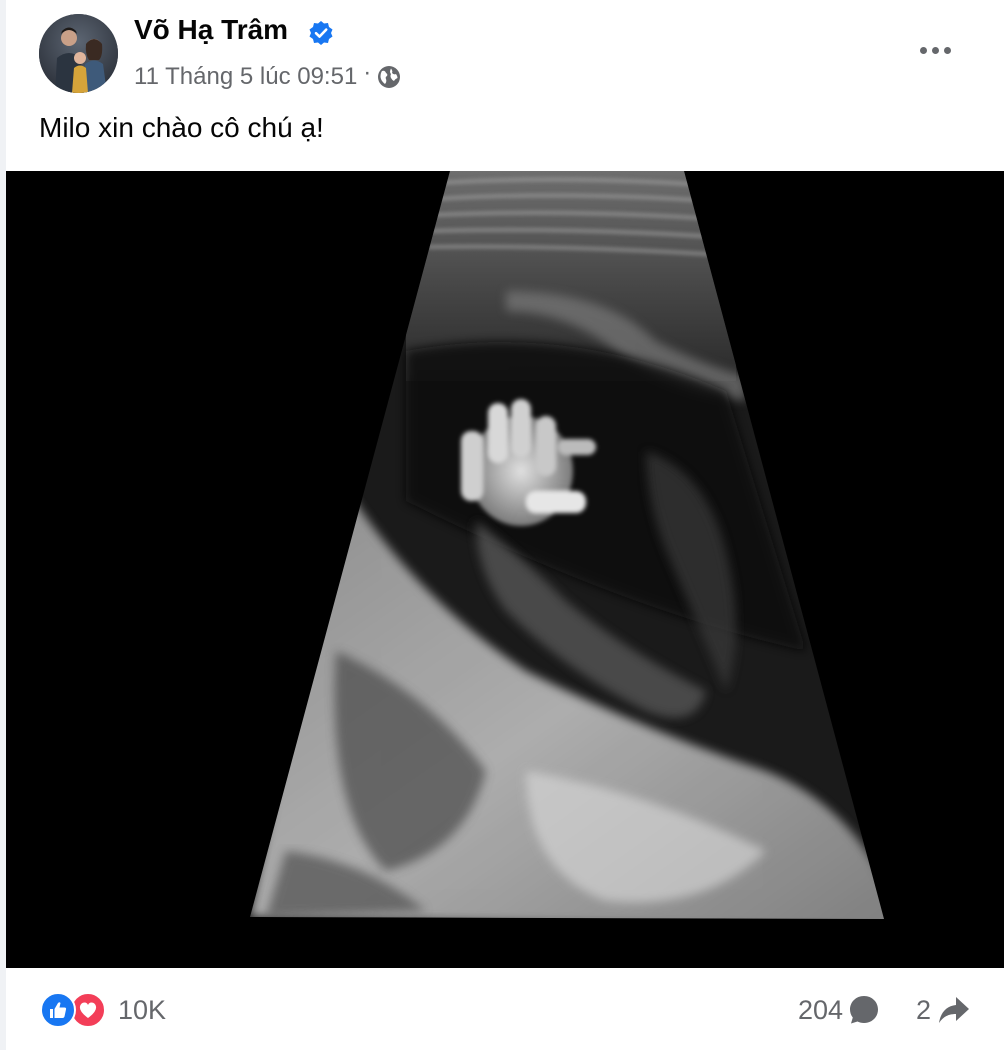  What do you see at coordinates (505, 1009) in the screenshot?
I see `post-footer: 10K 204 2` at bounding box center [505, 1009].